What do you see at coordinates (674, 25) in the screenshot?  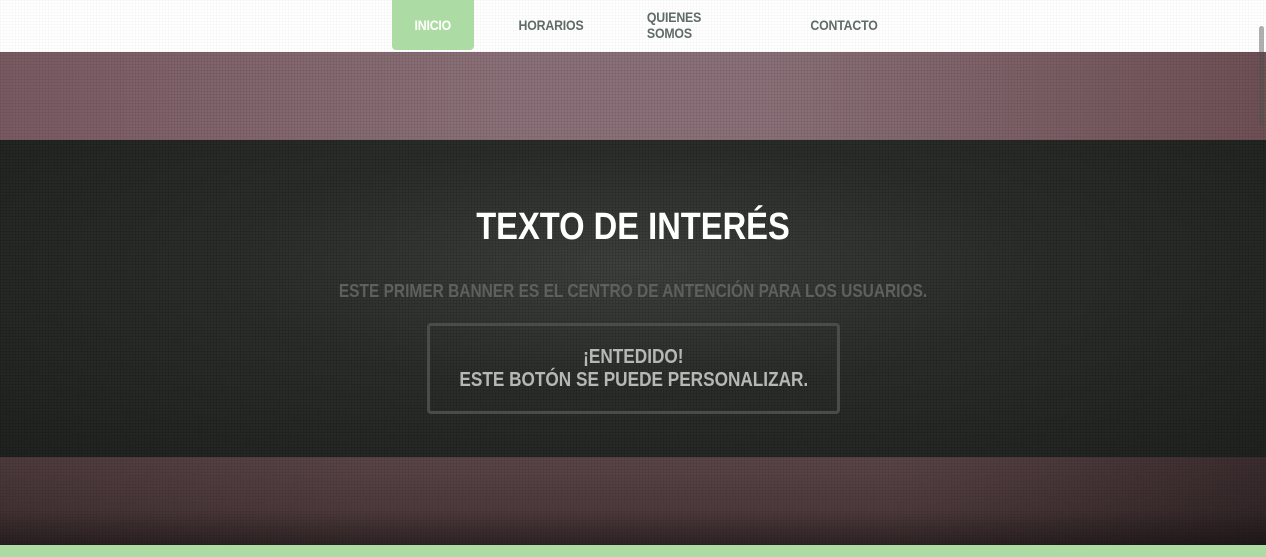 I see `nav-item-label: QUIENES SOMOS` at bounding box center [674, 25].